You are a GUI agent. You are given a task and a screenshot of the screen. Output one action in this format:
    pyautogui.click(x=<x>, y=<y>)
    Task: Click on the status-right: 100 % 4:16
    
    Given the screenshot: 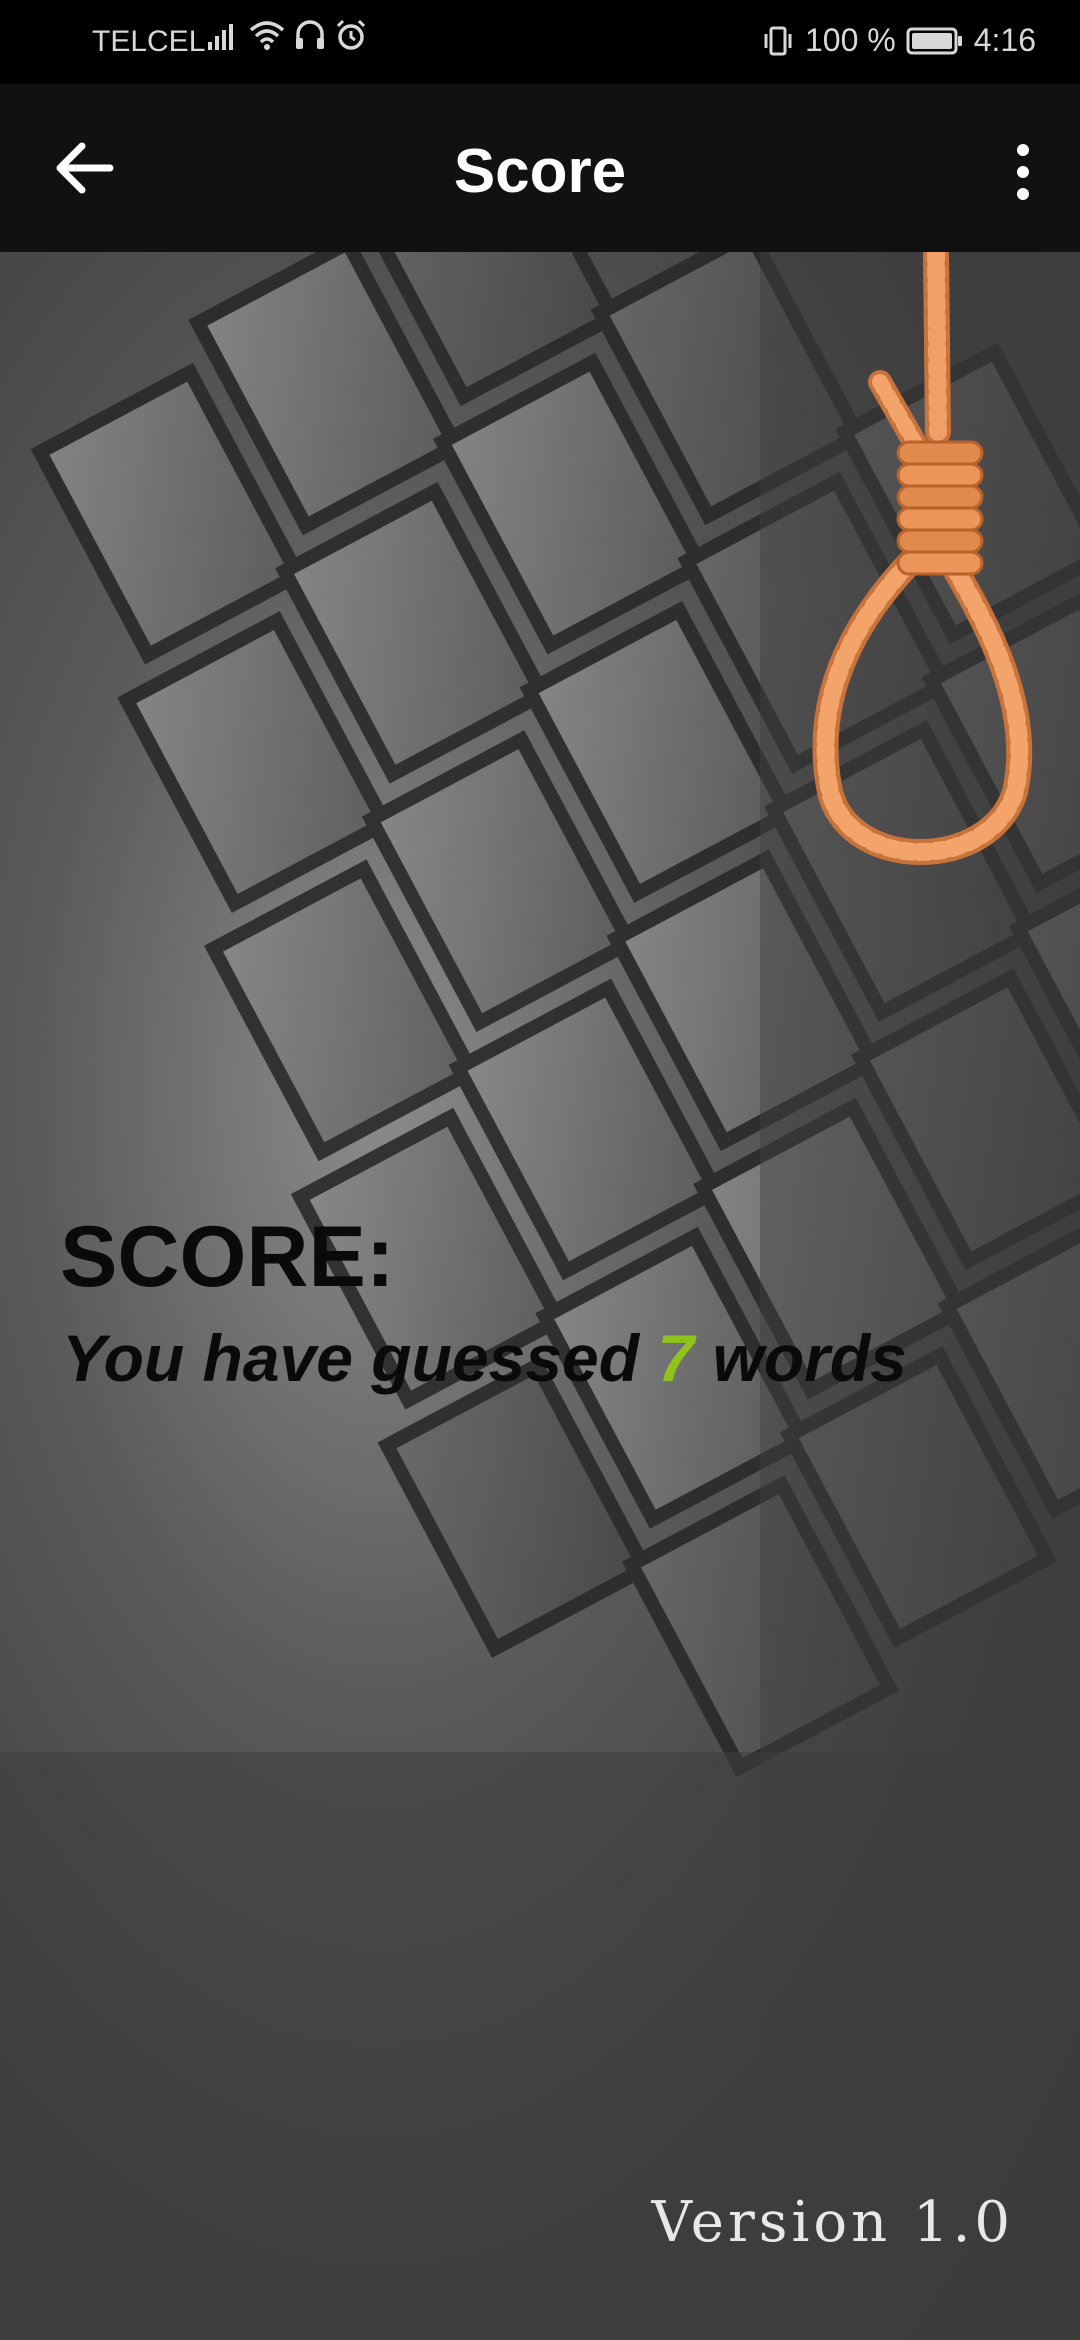 What is the action you would take?
    pyautogui.click(x=898, y=40)
    